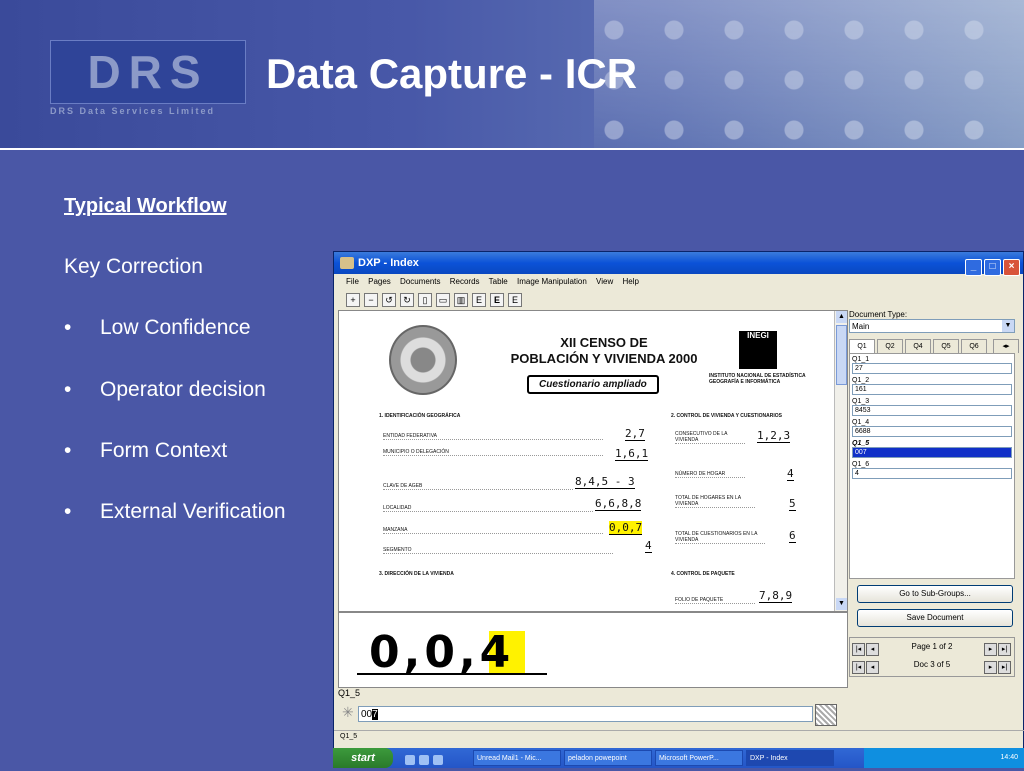 This screenshot has height=771, width=1024. Describe the element at coordinates (585, 714) in the screenshot. I see `value-entry-input: 007` at that location.